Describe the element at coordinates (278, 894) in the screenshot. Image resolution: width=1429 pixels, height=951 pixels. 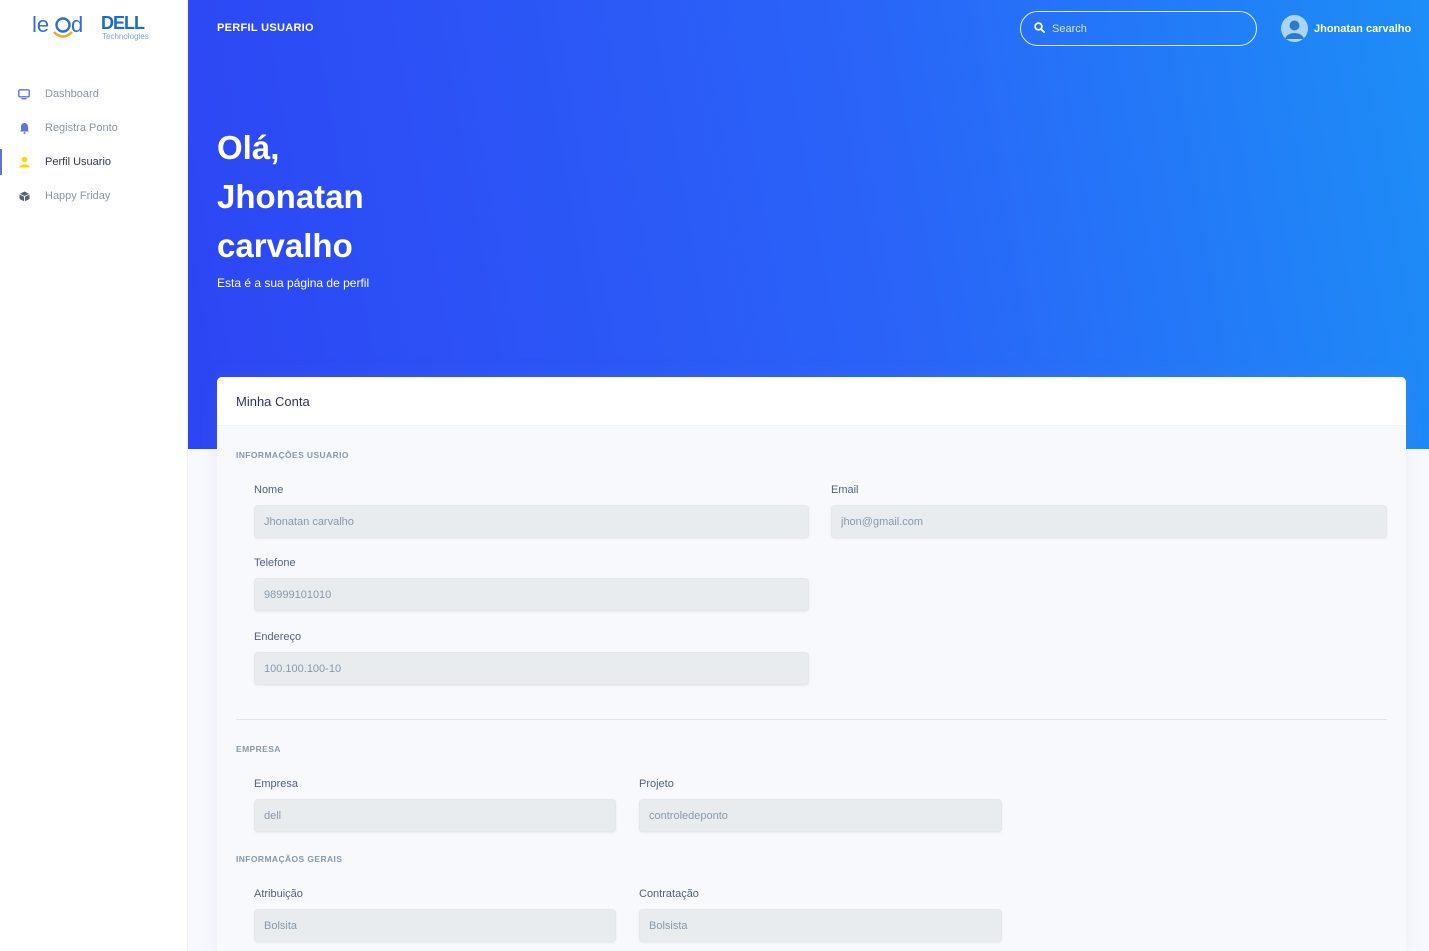
I see `atribuicao-label: Atribuição` at that location.